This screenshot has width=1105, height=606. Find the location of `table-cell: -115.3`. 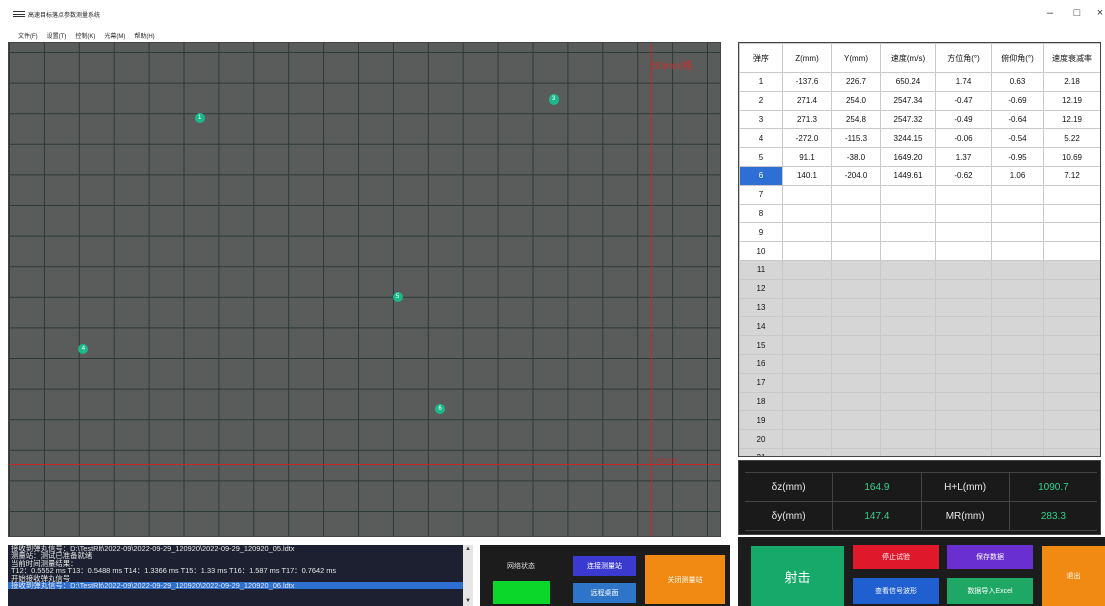

table-cell: -115.3 is located at coordinates (856, 138).